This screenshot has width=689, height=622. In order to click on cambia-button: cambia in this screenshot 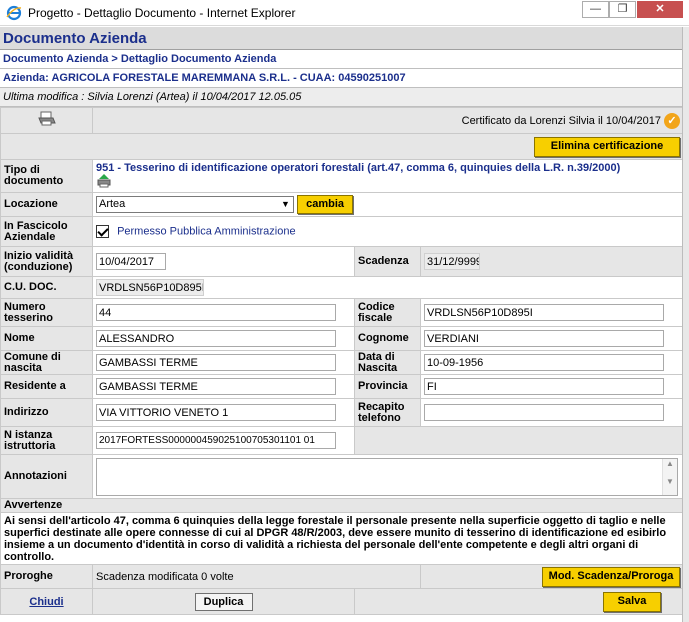, I will do `click(325, 204)`.